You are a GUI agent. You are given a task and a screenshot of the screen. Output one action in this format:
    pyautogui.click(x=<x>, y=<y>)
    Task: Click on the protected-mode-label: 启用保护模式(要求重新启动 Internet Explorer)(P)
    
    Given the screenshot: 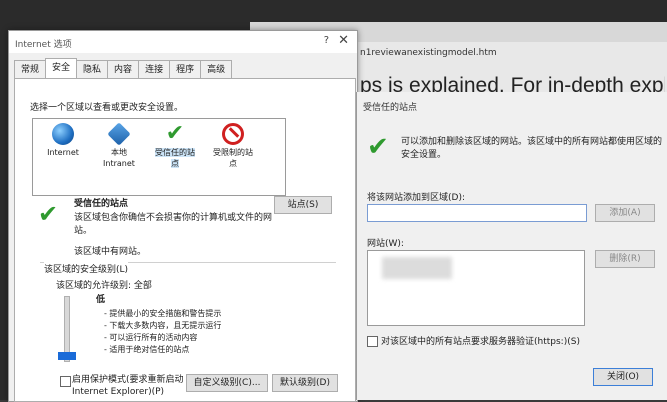 What is the action you would take?
    pyautogui.click(x=128, y=386)
    